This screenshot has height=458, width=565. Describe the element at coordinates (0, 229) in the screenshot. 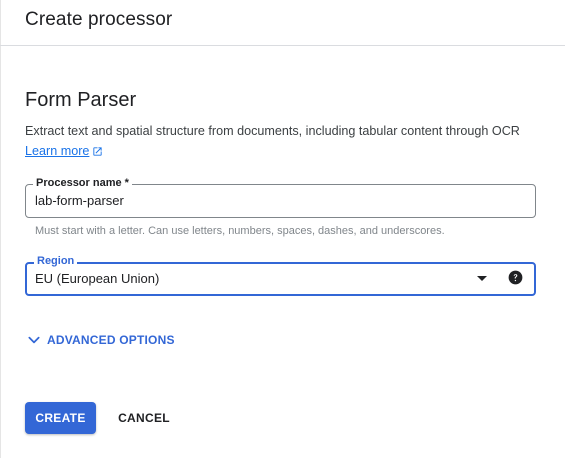

I see `panel-left-border` at that location.